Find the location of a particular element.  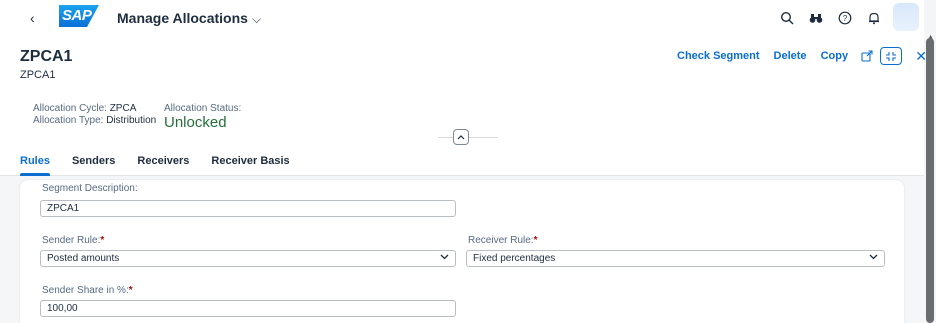

status-label: Allocation Status: is located at coordinates (203, 108).